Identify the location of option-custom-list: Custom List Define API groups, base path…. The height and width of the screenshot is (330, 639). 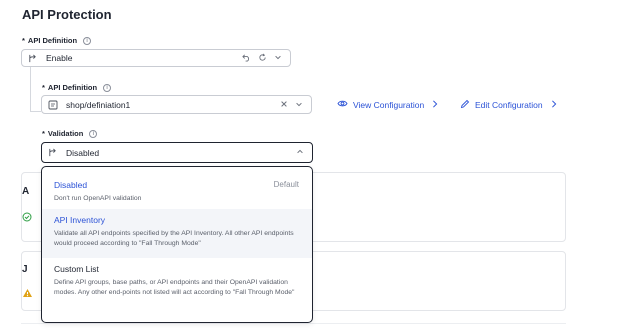
(177, 290).